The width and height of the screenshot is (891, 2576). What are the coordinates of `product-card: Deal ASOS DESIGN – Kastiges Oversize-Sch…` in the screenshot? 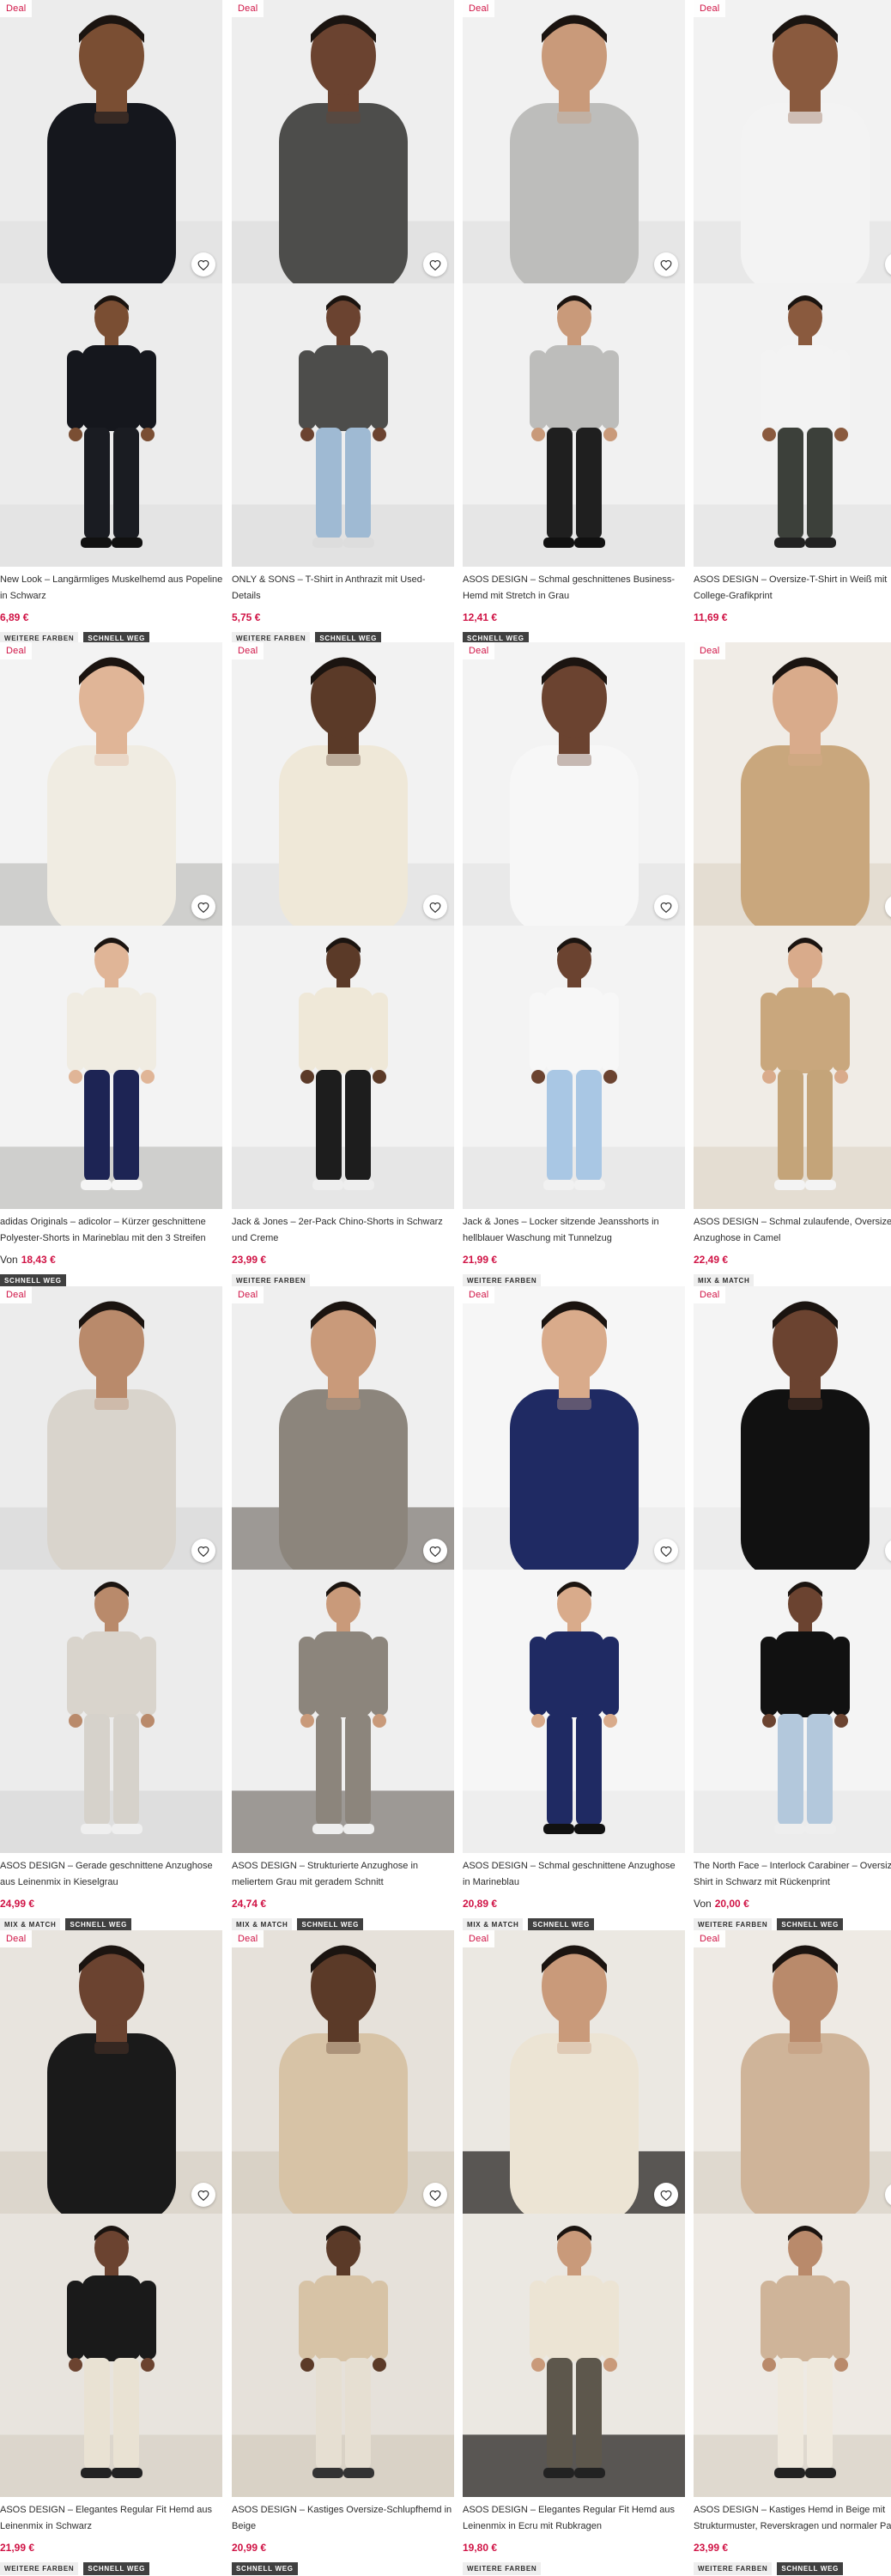 It's located at (343, 2252).